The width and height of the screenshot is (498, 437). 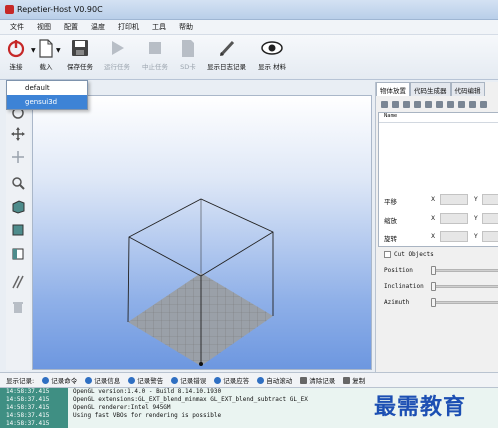 I want to click on copy-object-icon, so click(x=406, y=104).